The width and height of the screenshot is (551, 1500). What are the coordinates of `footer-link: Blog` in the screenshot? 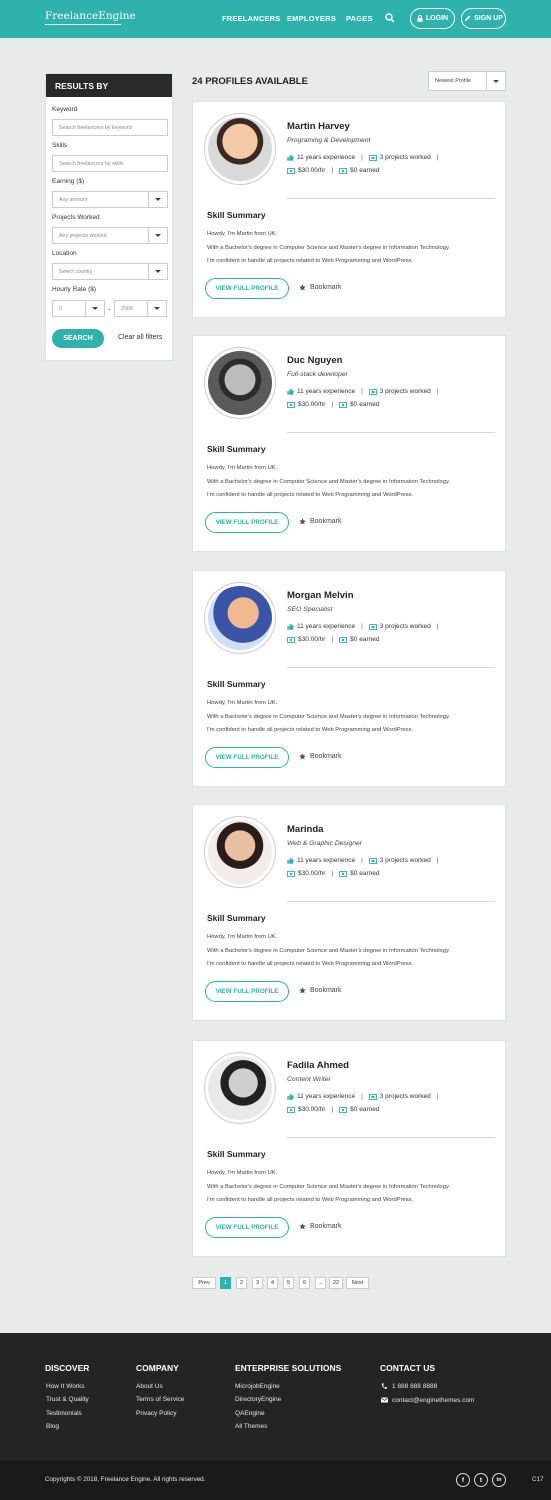 It's located at (52, 1426).